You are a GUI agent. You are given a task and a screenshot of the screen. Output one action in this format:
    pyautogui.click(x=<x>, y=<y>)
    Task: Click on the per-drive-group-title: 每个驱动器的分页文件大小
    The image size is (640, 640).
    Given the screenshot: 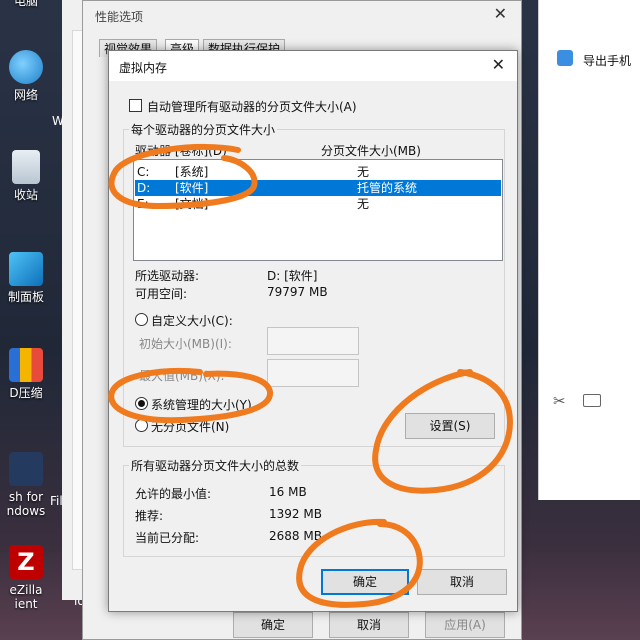 What is the action you would take?
    pyautogui.click(x=203, y=129)
    